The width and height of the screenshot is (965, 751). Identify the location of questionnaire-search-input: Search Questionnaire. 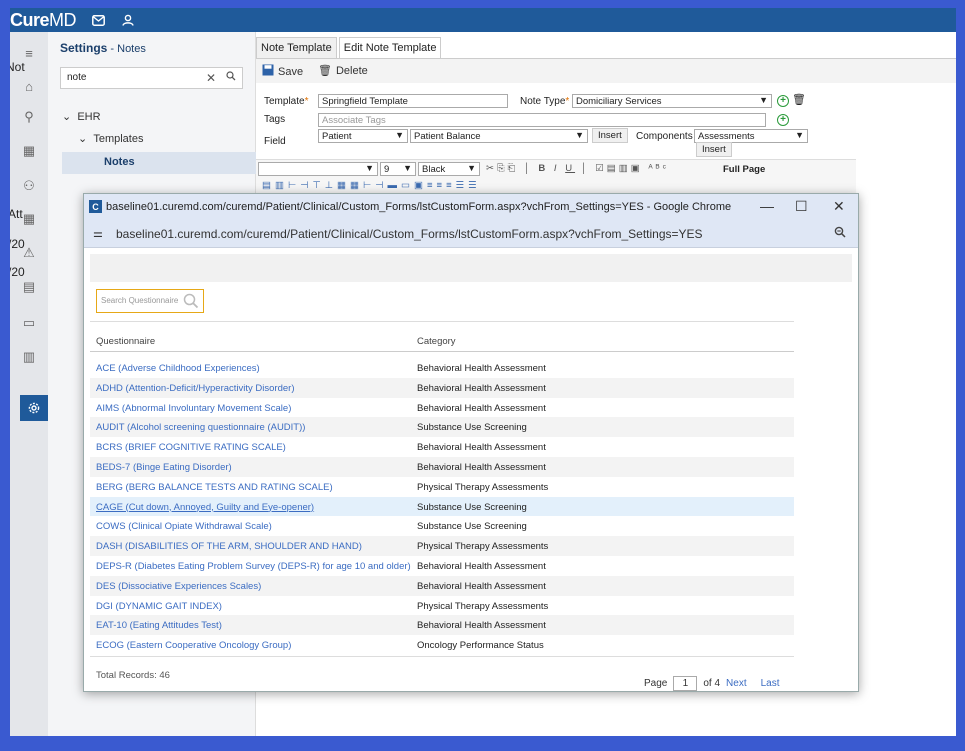
(150, 301).